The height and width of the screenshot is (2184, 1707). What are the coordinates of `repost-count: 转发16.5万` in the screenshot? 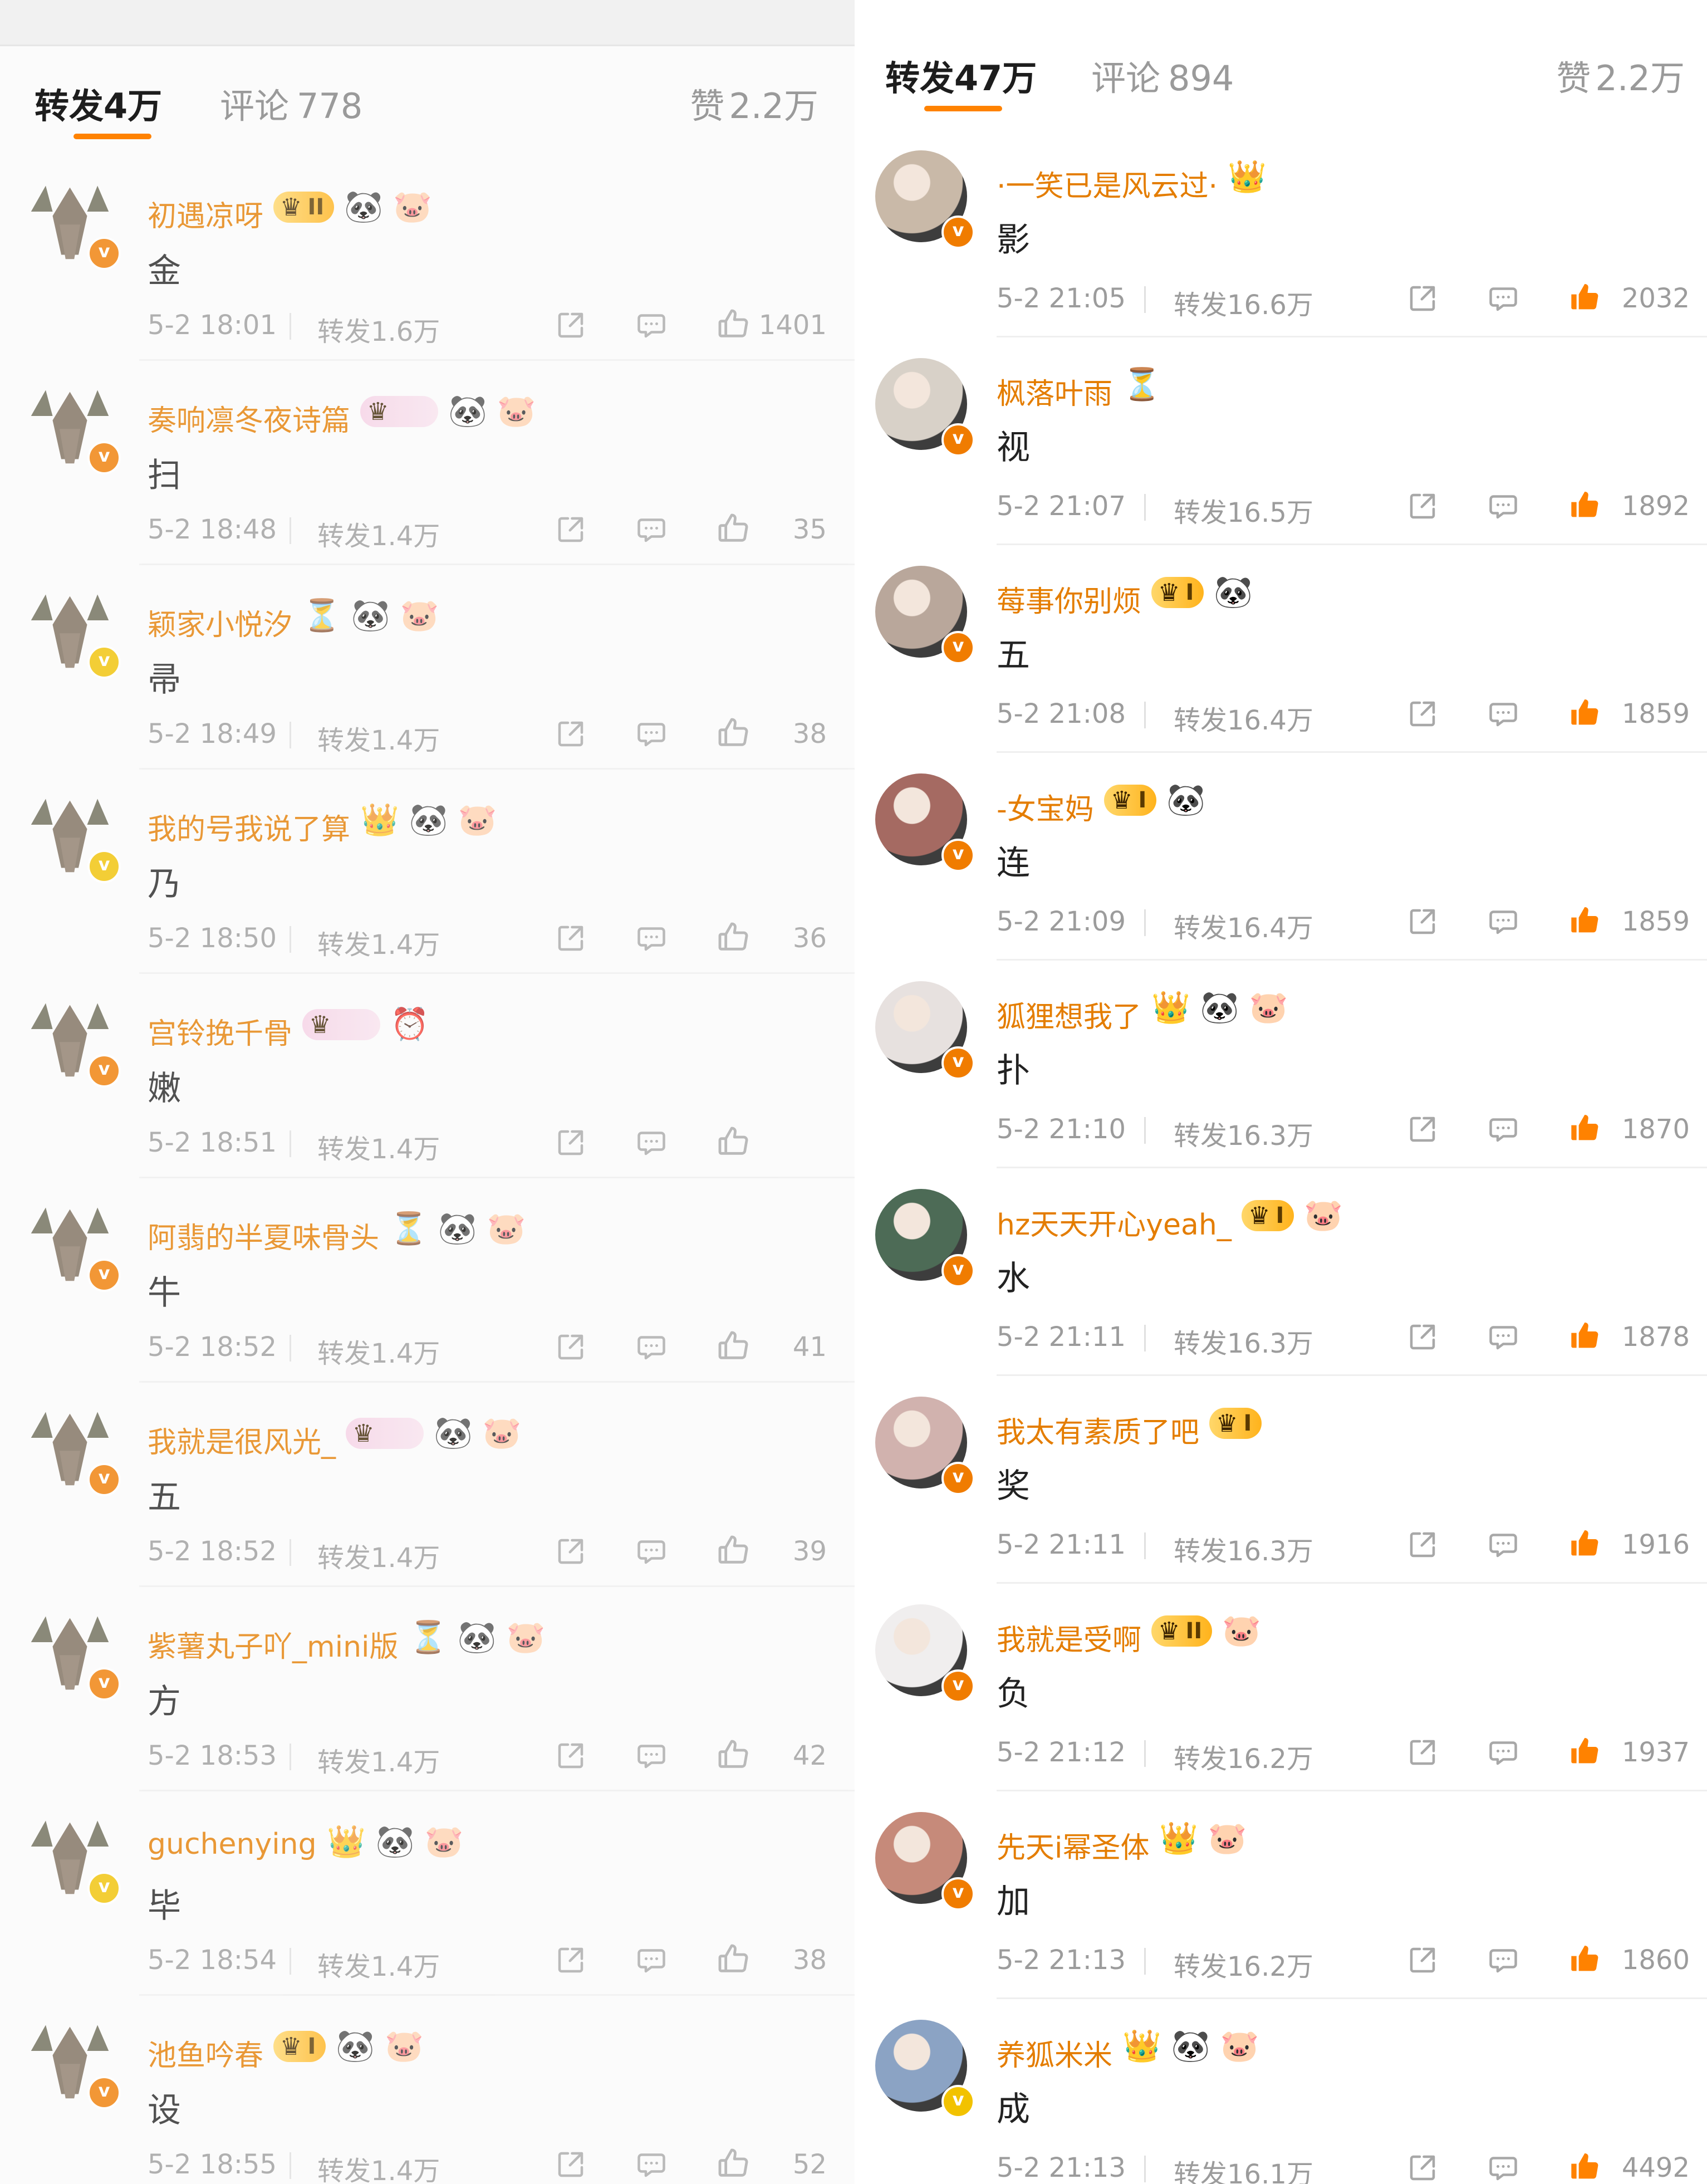 It's located at (1243, 511).